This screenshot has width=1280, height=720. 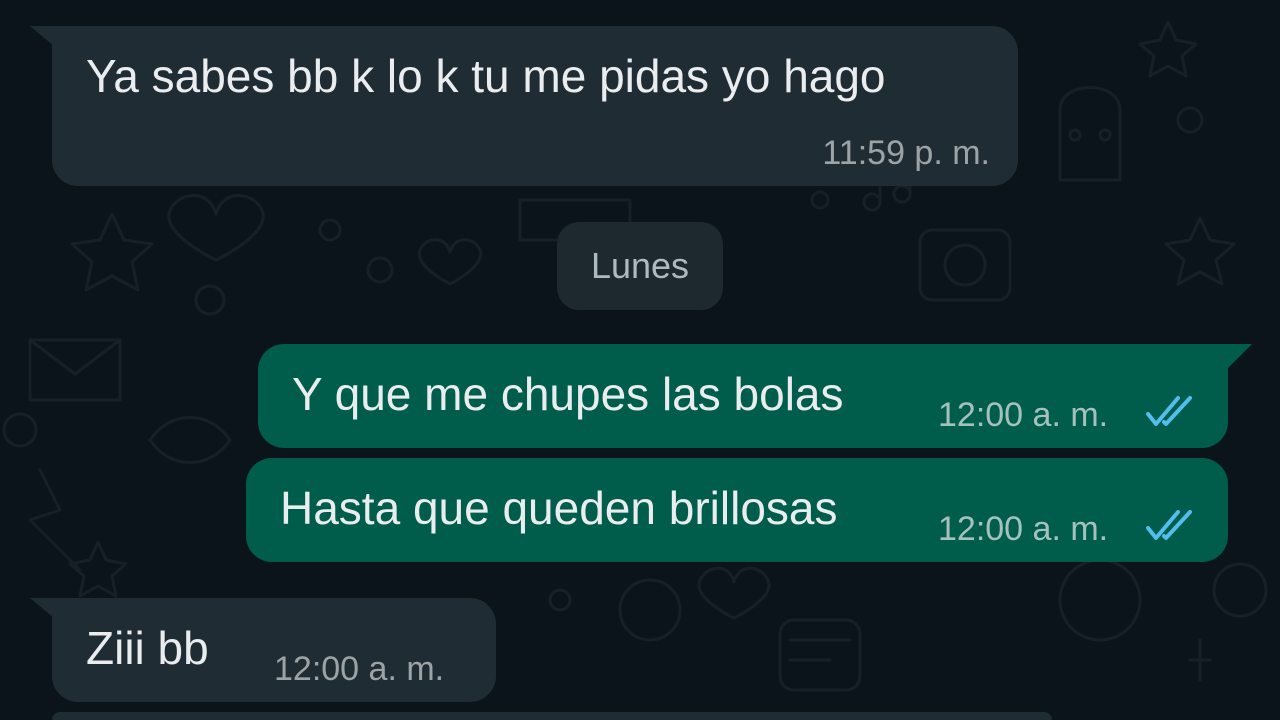 I want to click on date-separator: Lunes, so click(x=640, y=266).